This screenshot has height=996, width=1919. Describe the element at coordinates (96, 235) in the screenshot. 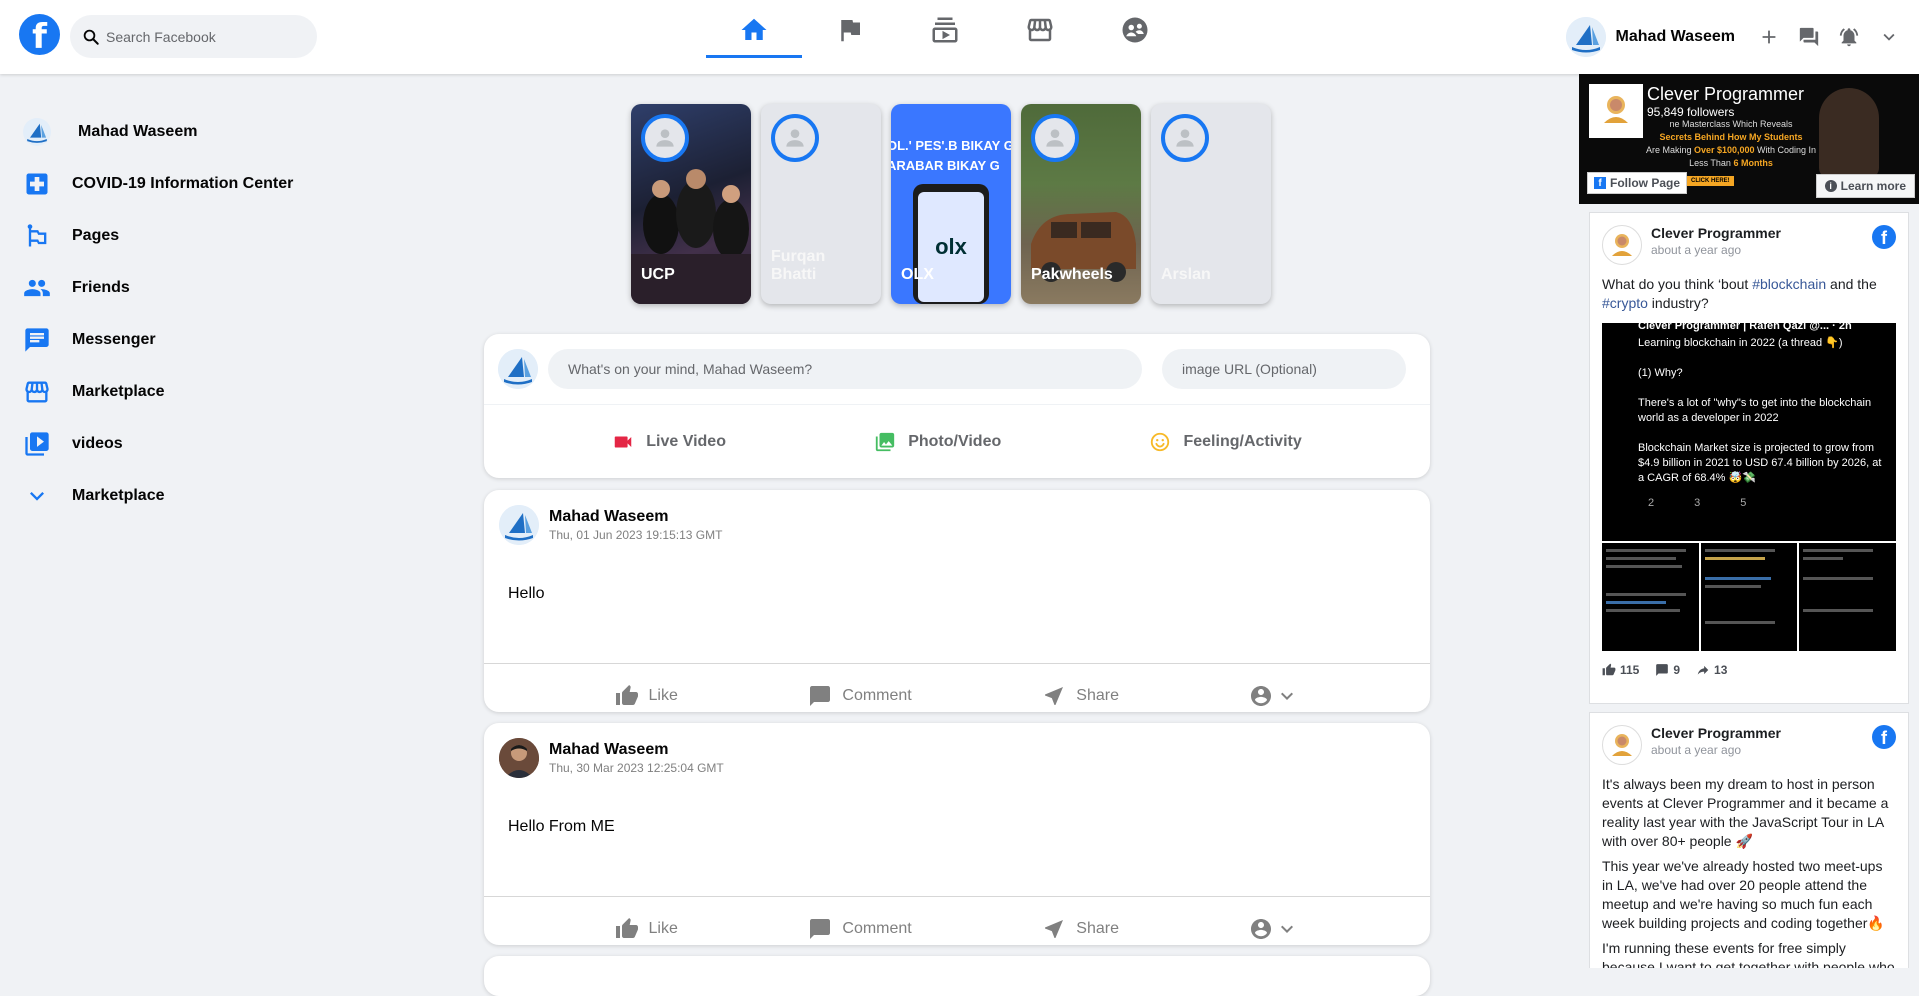

I see `sidebar-item-label: Pages` at that location.